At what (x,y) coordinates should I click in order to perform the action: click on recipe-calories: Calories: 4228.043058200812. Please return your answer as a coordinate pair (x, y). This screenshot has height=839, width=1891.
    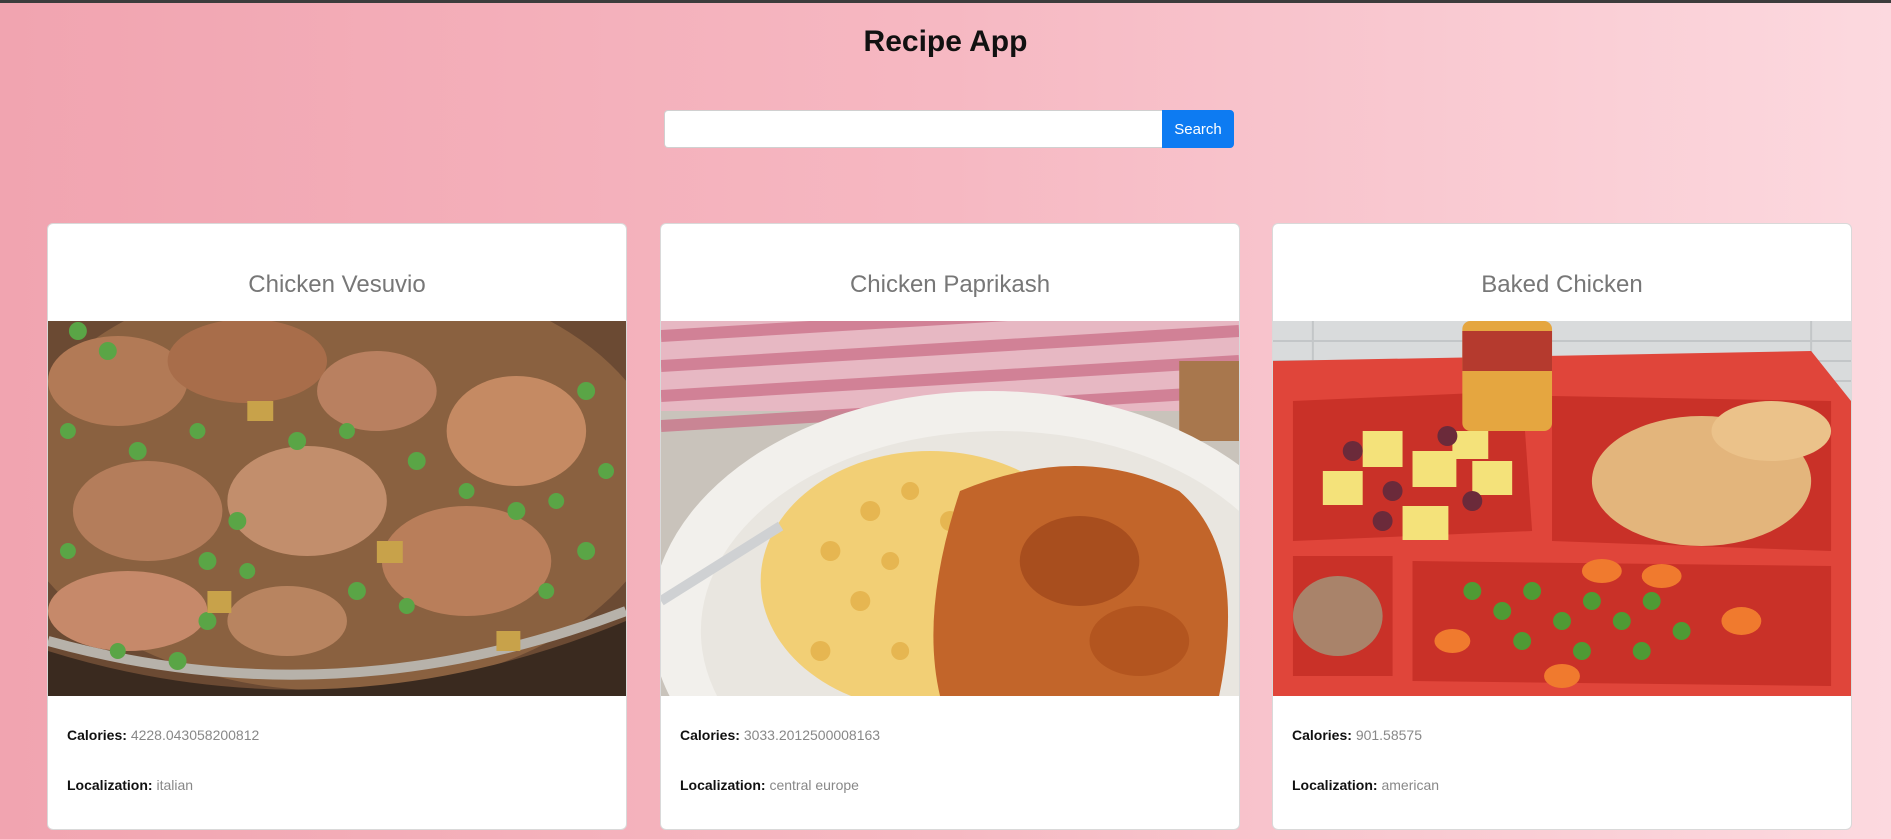
    Looking at the image, I should click on (163, 735).